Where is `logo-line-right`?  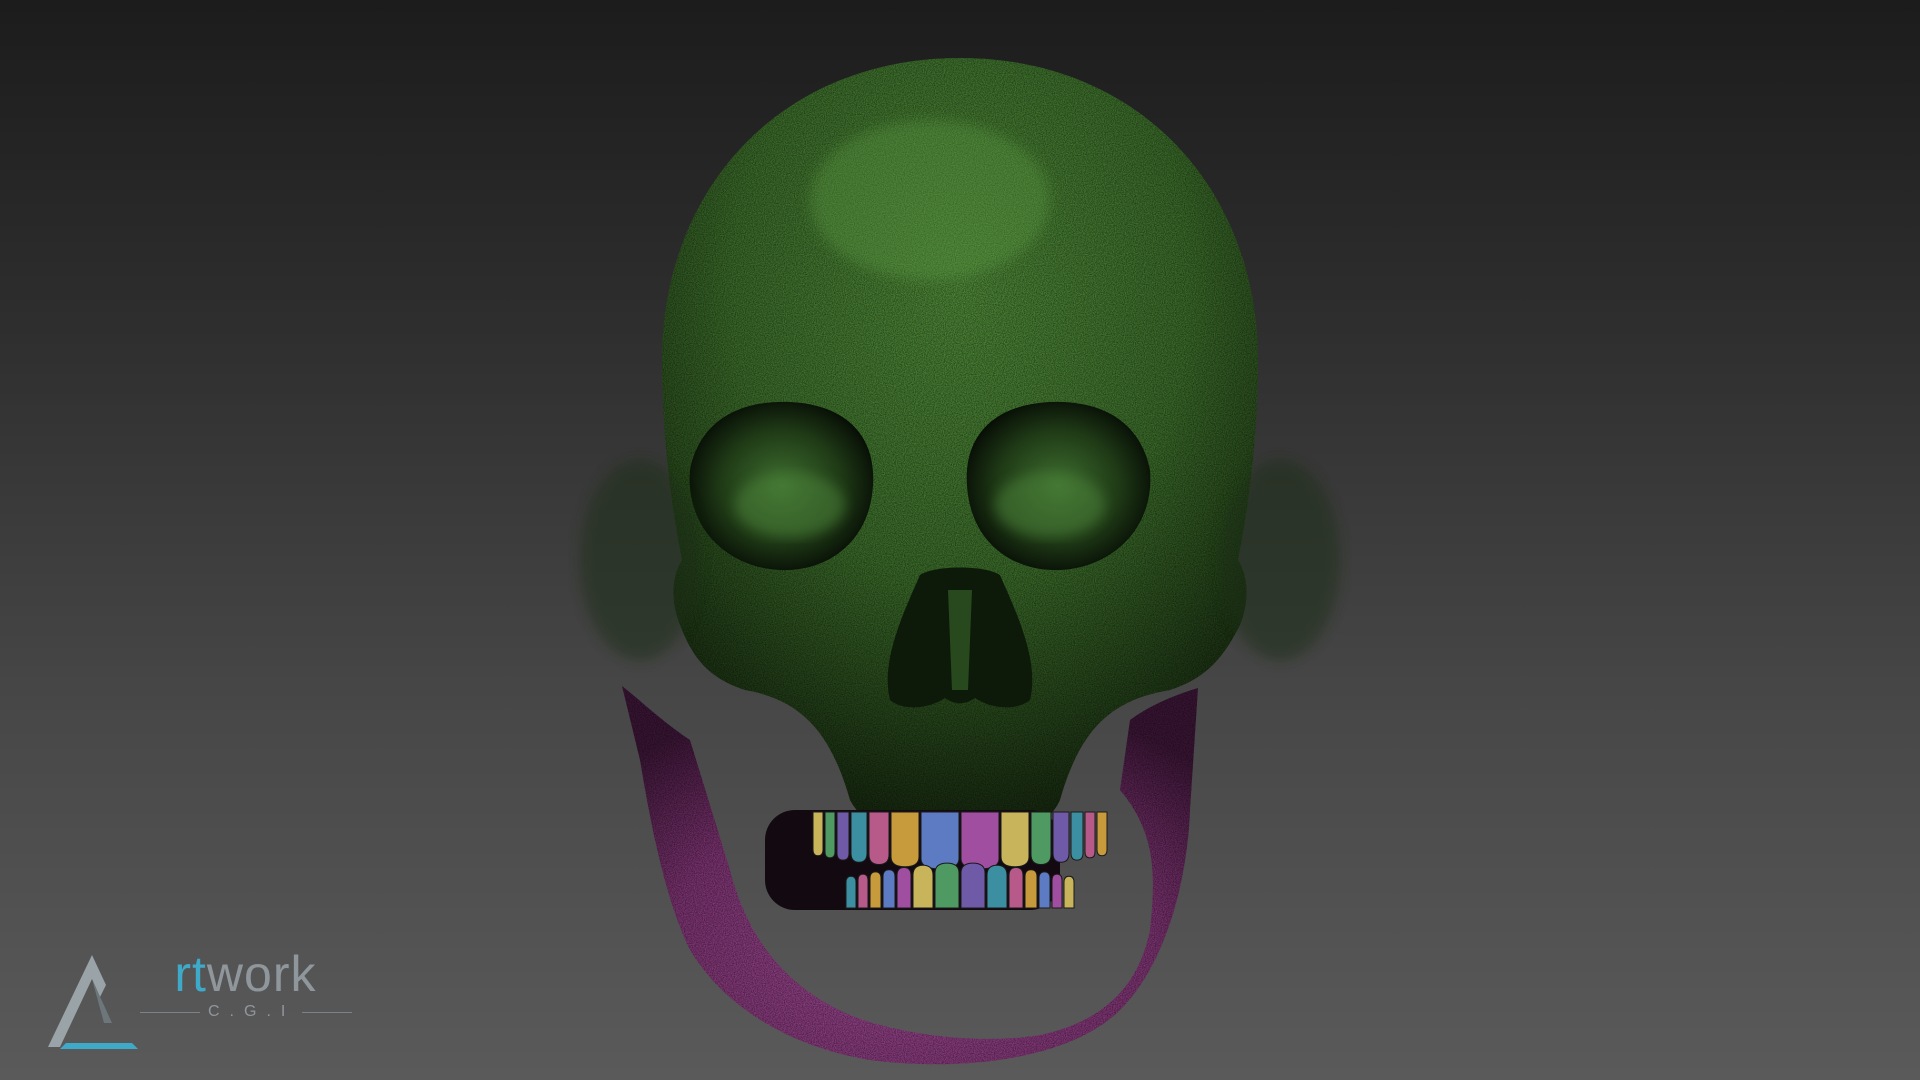 logo-line-right is located at coordinates (327, 1012).